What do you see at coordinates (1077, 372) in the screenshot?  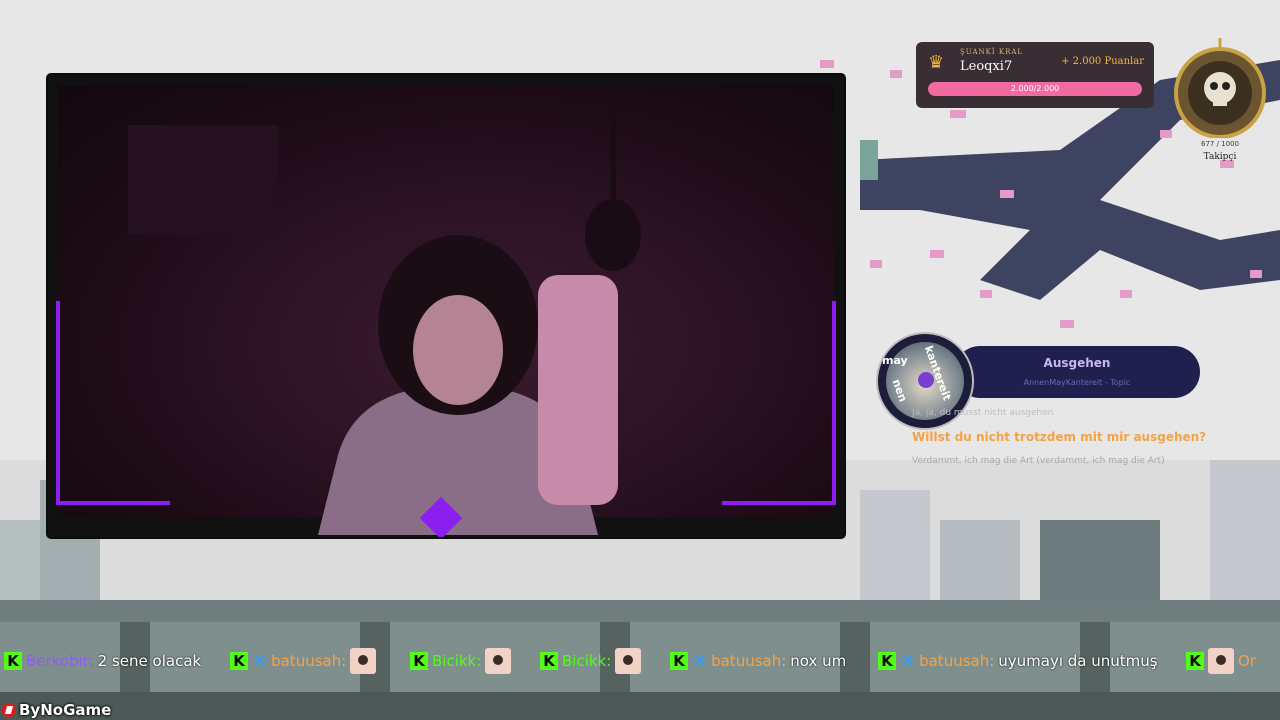 I see `now-playing-pill` at bounding box center [1077, 372].